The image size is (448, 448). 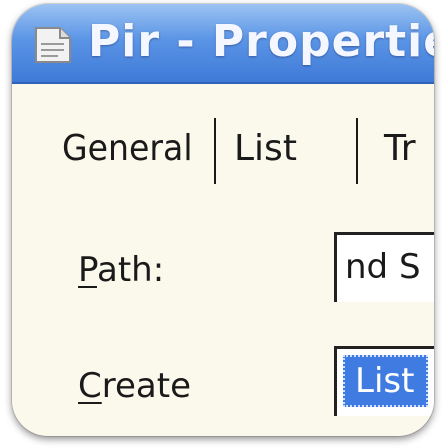 What do you see at coordinates (134, 386) in the screenshot?
I see `create-label: Create` at bounding box center [134, 386].